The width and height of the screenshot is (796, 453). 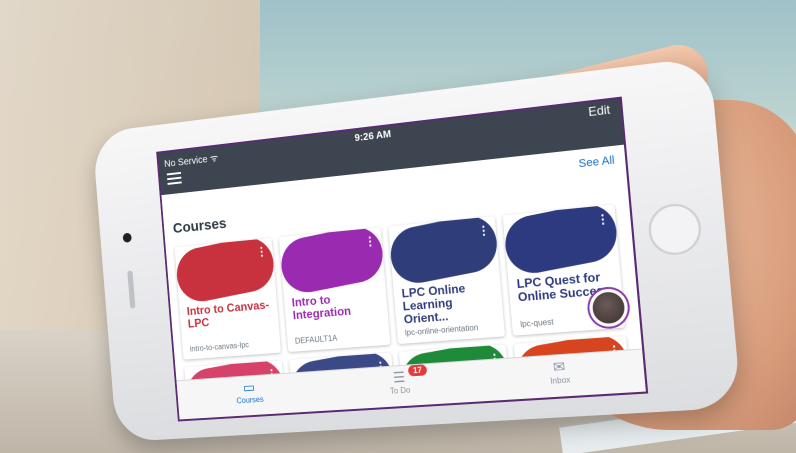 I want to click on tab-label: Courses, so click(x=250, y=400).